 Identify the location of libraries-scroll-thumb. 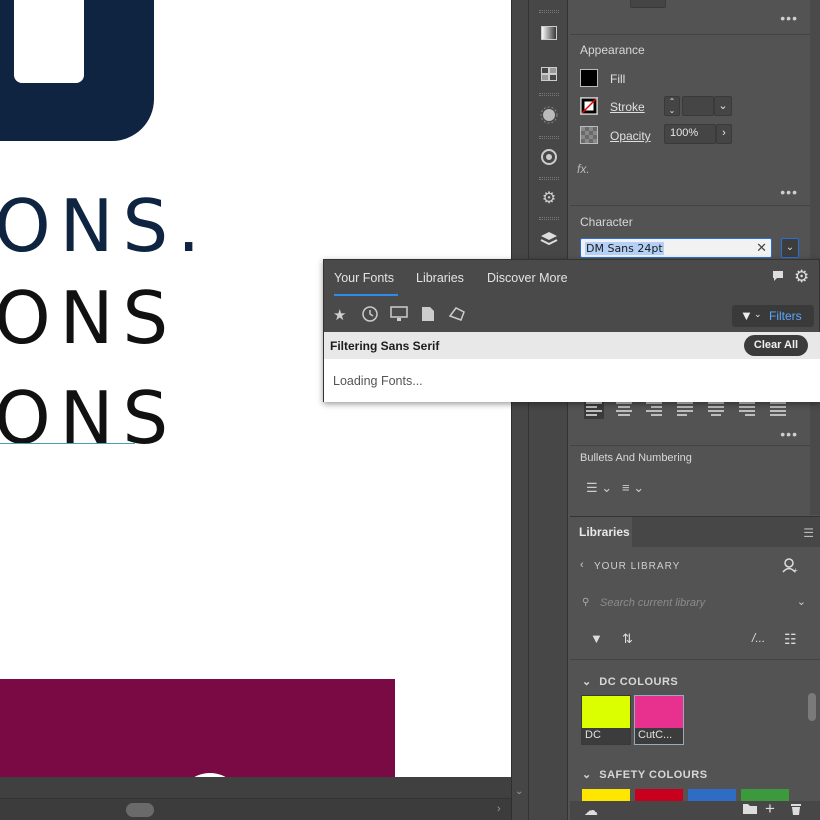
(812, 707).